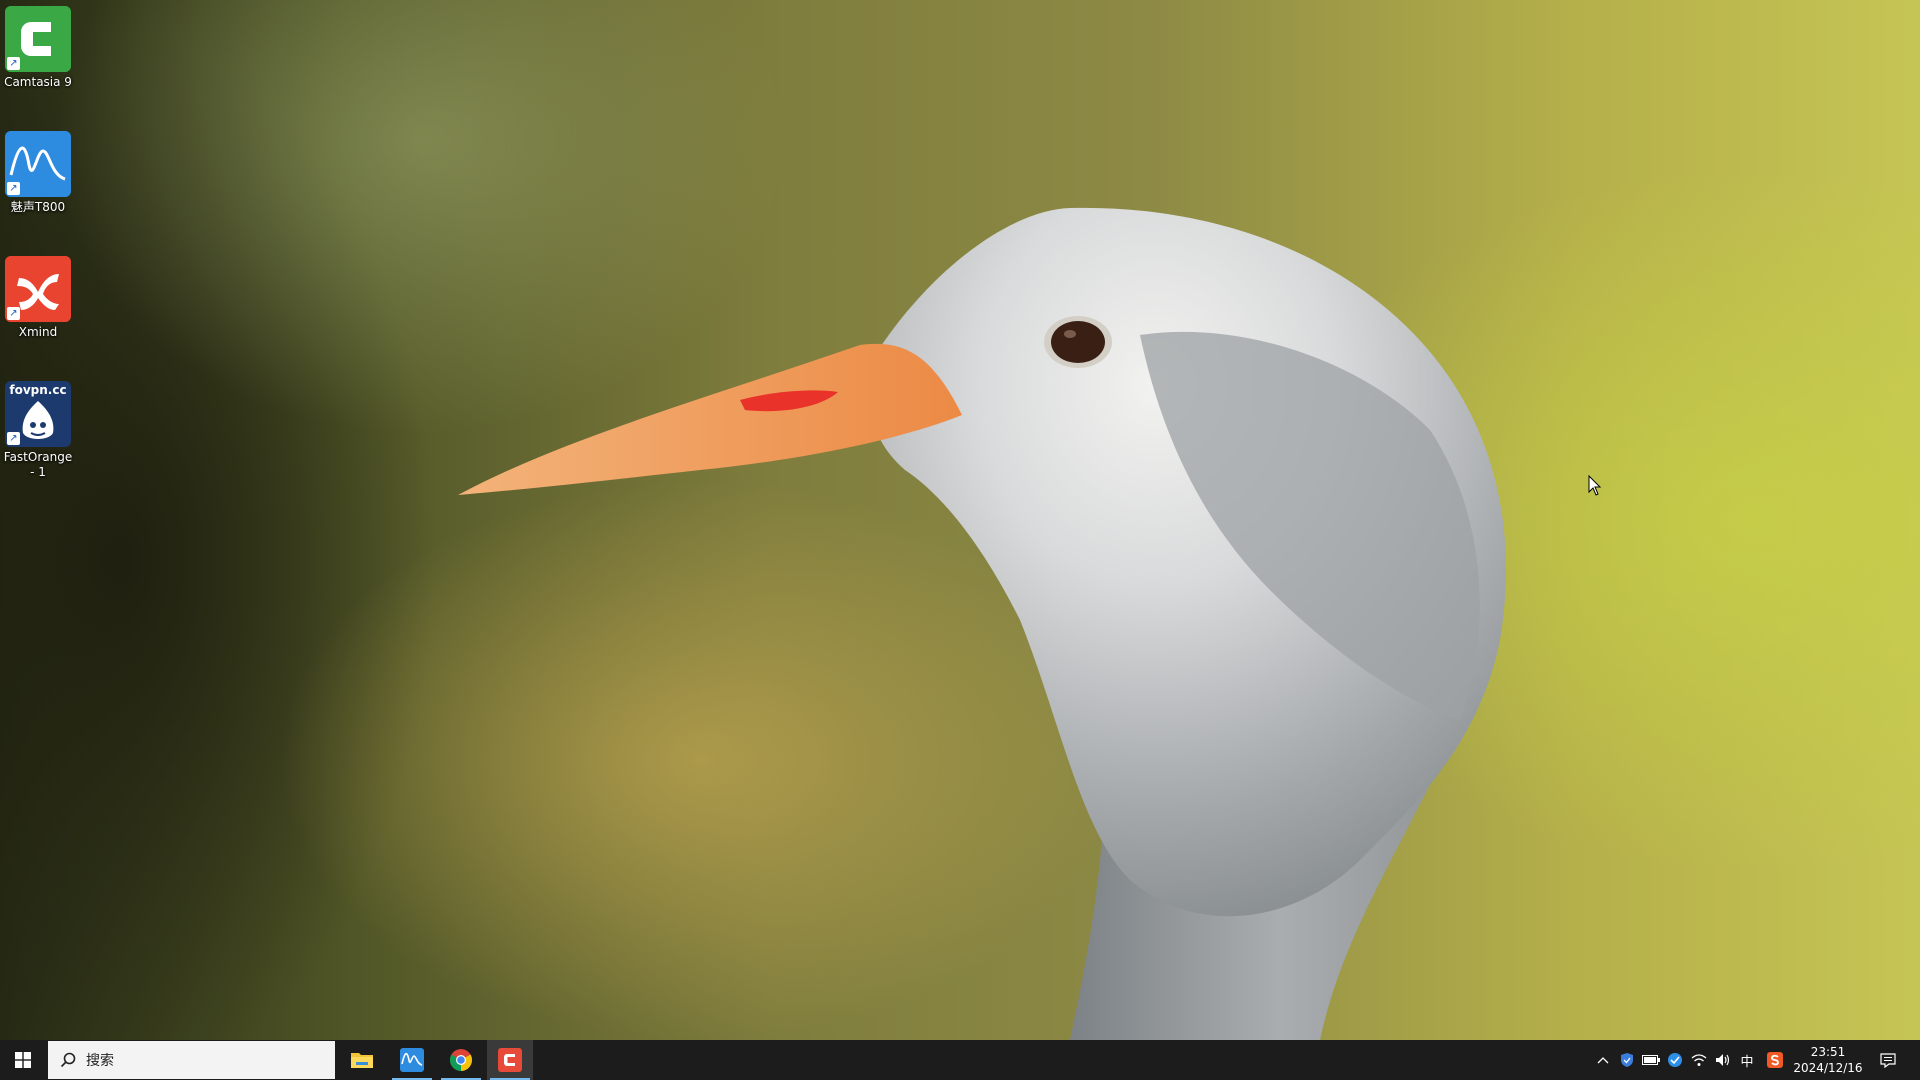 Image resolution: width=1920 pixels, height=1080 pixels. I want to click on xmind-icon: ↗, so click(38, 289).